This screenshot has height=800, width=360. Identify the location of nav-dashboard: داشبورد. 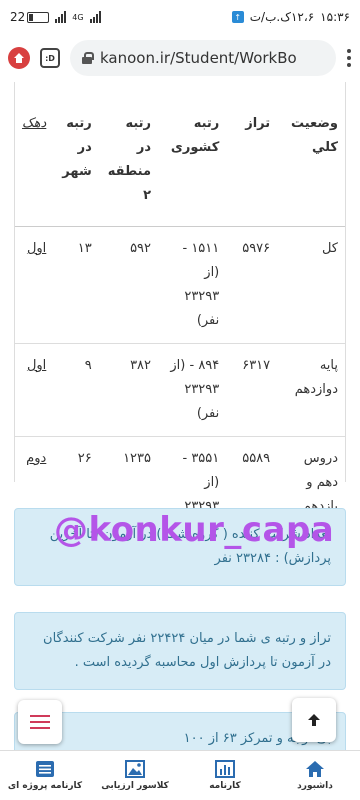
(315, 775).